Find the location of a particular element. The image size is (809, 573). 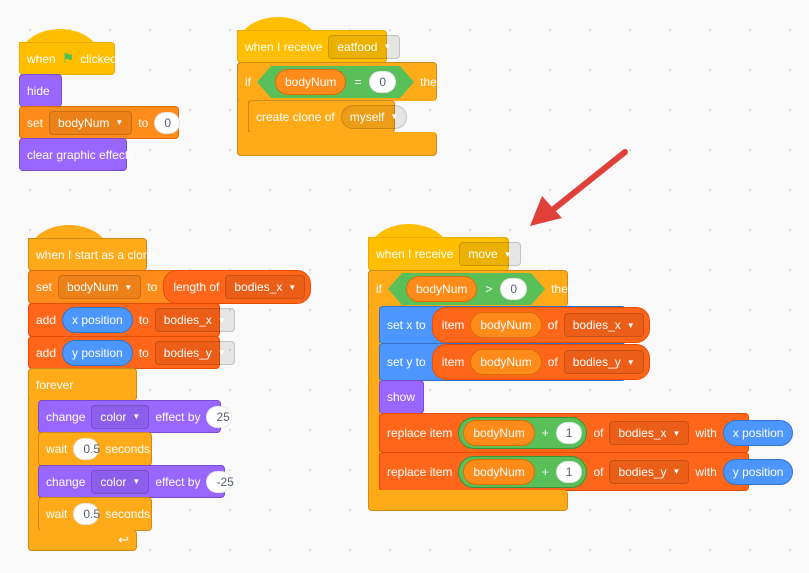

set-variable-block: set bodyNum ▼ to 0 is located at coordinates (100, 122).